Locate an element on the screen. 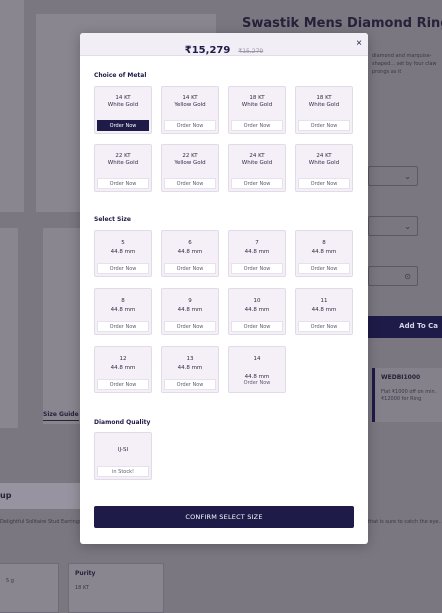 This screenshot has height=613, width=442. size-option: 9 44.8 mm Order Now is located at coordinates (190, 311).